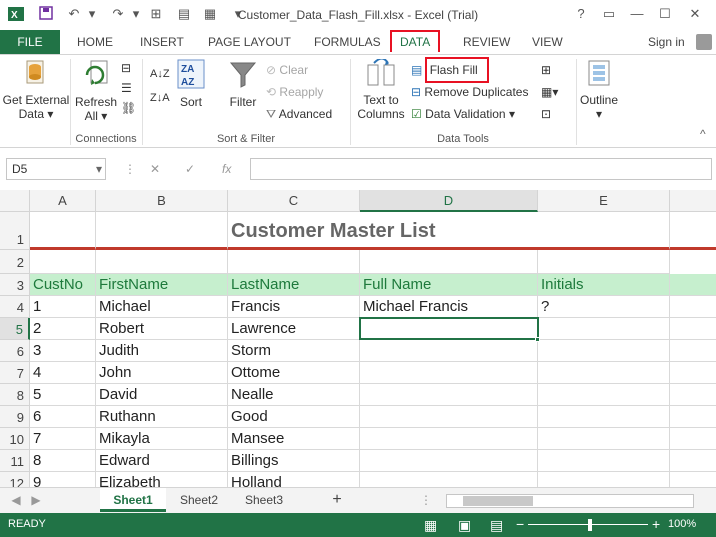 This screenshot has width=716, height=537. Describe the element at coordinates (294, 329) in the screenshot. I see `cell-lastname: Lawrence` at that location.